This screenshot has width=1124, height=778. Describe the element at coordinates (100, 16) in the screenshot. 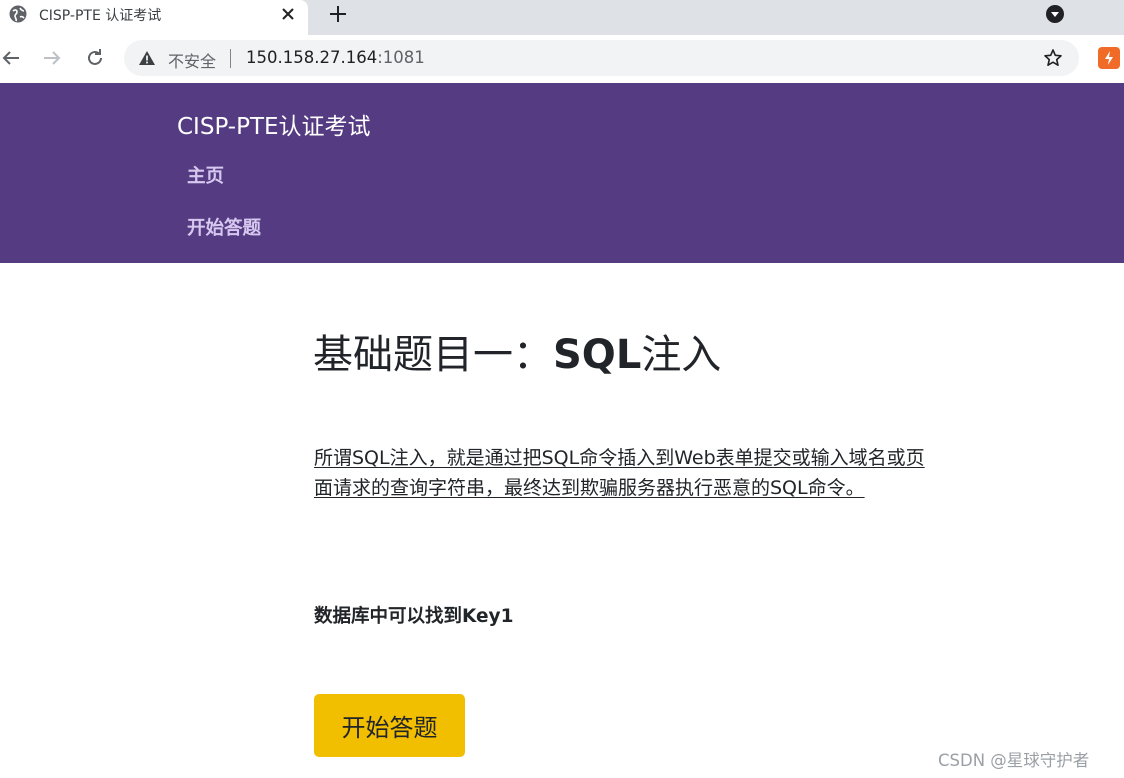

I see `tab-title: CISP-PTE 认证考试` at that location.